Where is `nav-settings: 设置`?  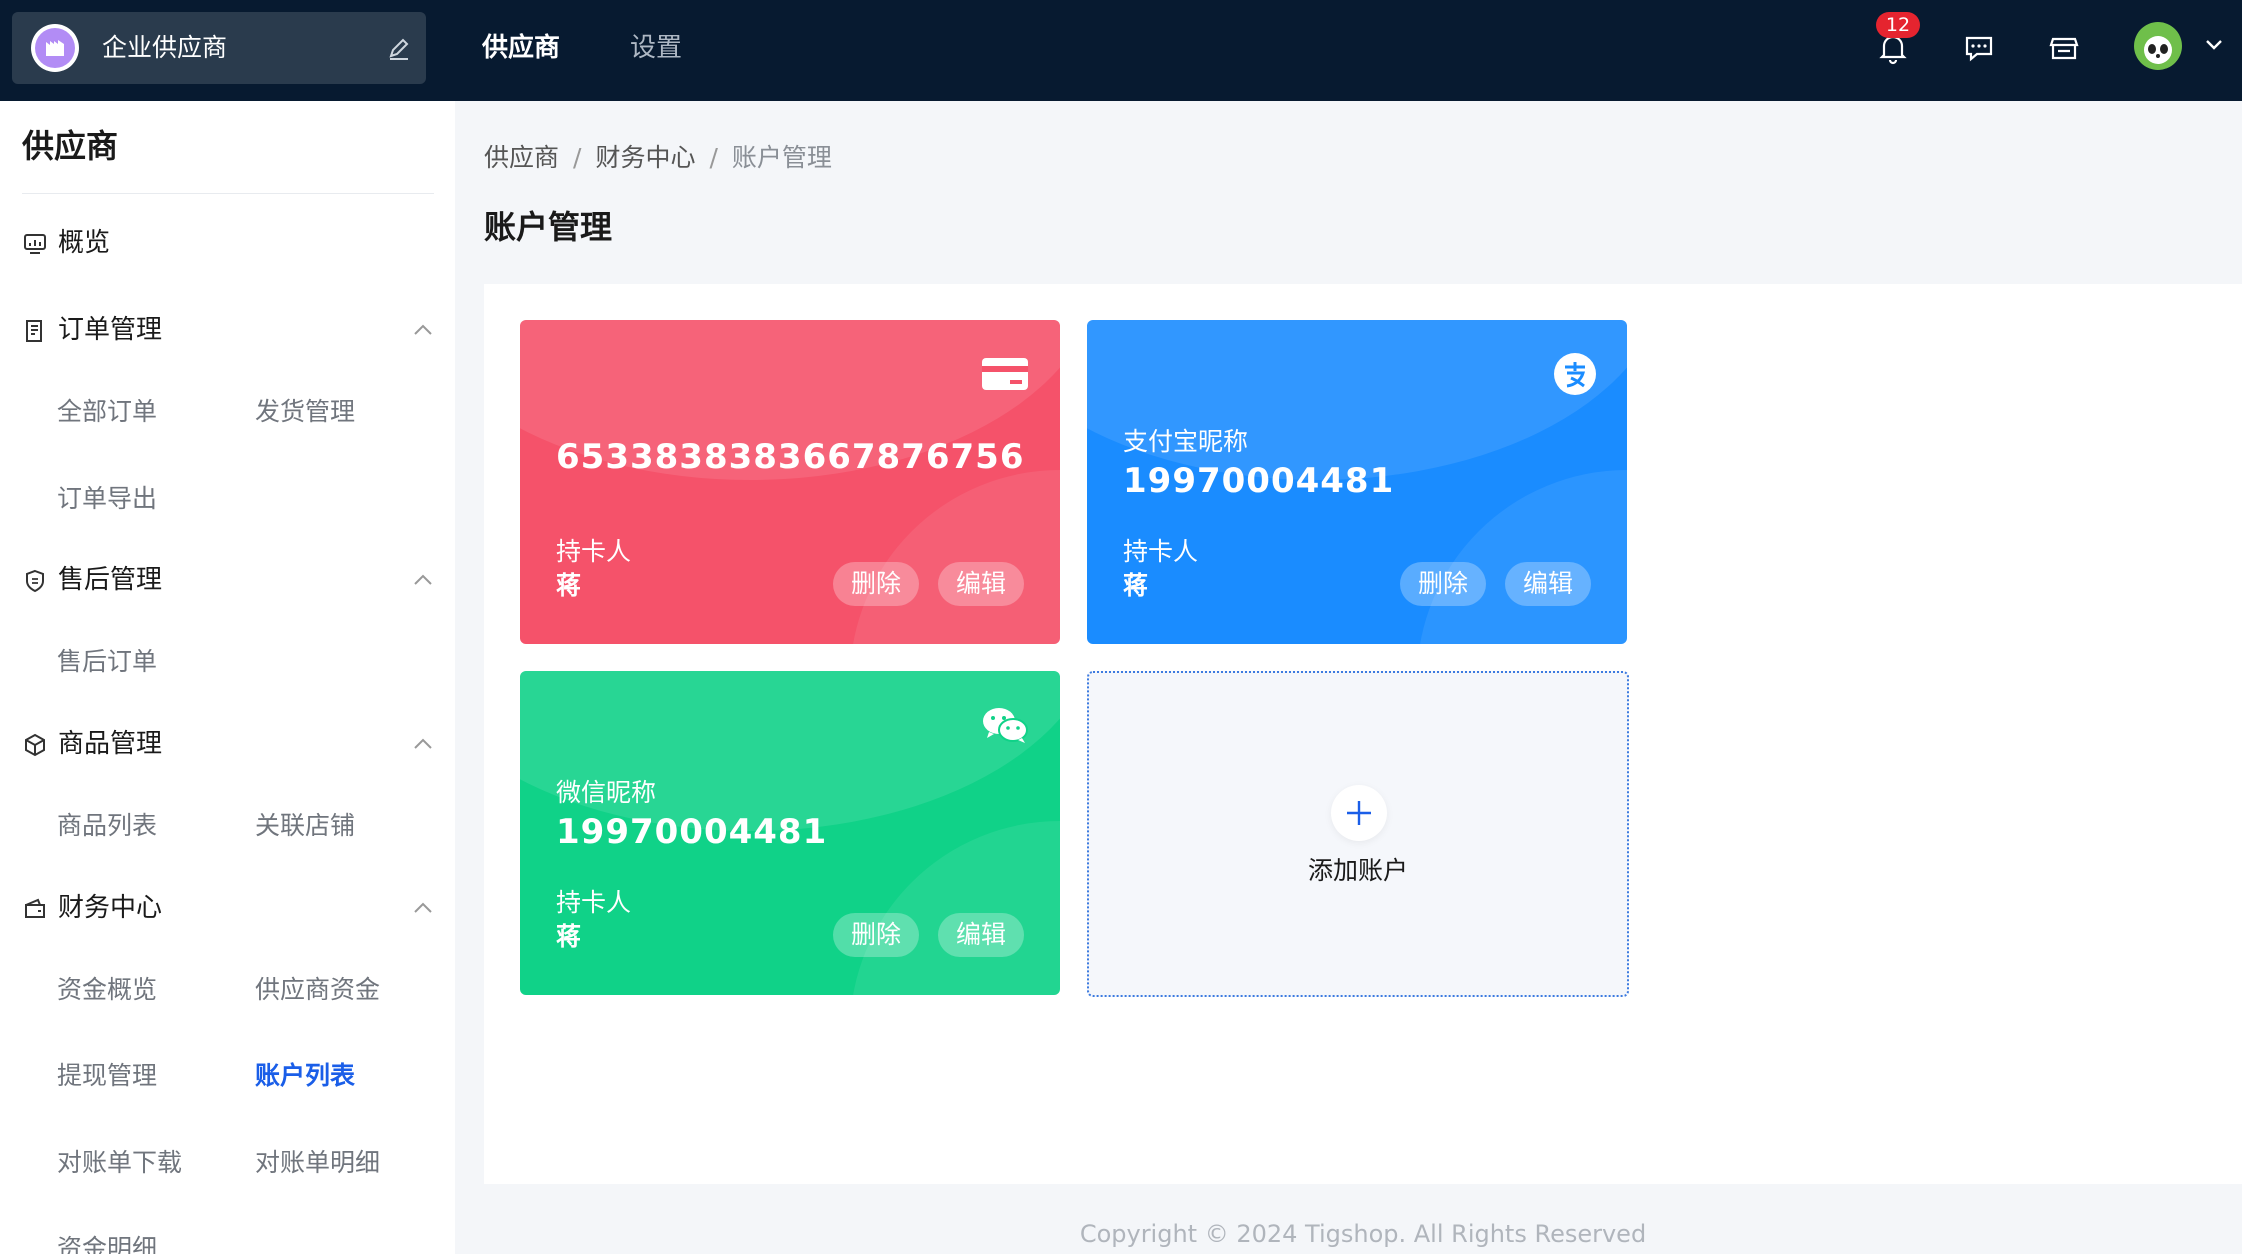 nav-settings: 设置 is located at coordinates (656, 48).